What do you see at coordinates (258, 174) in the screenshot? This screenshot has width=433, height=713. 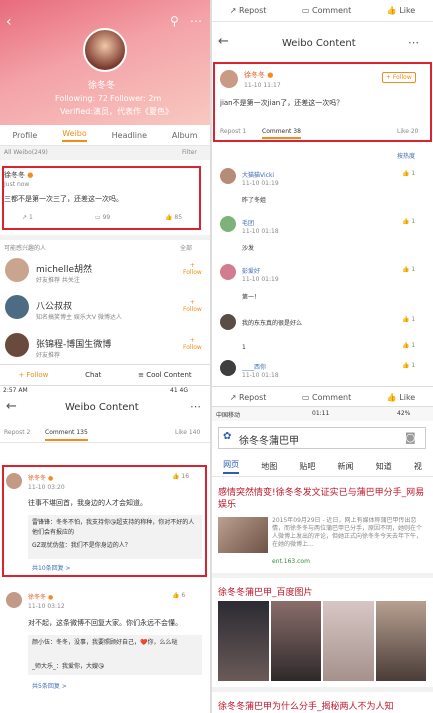 I see `comment-user: 大猫猫Vicki` at bounding box center [258, 174].